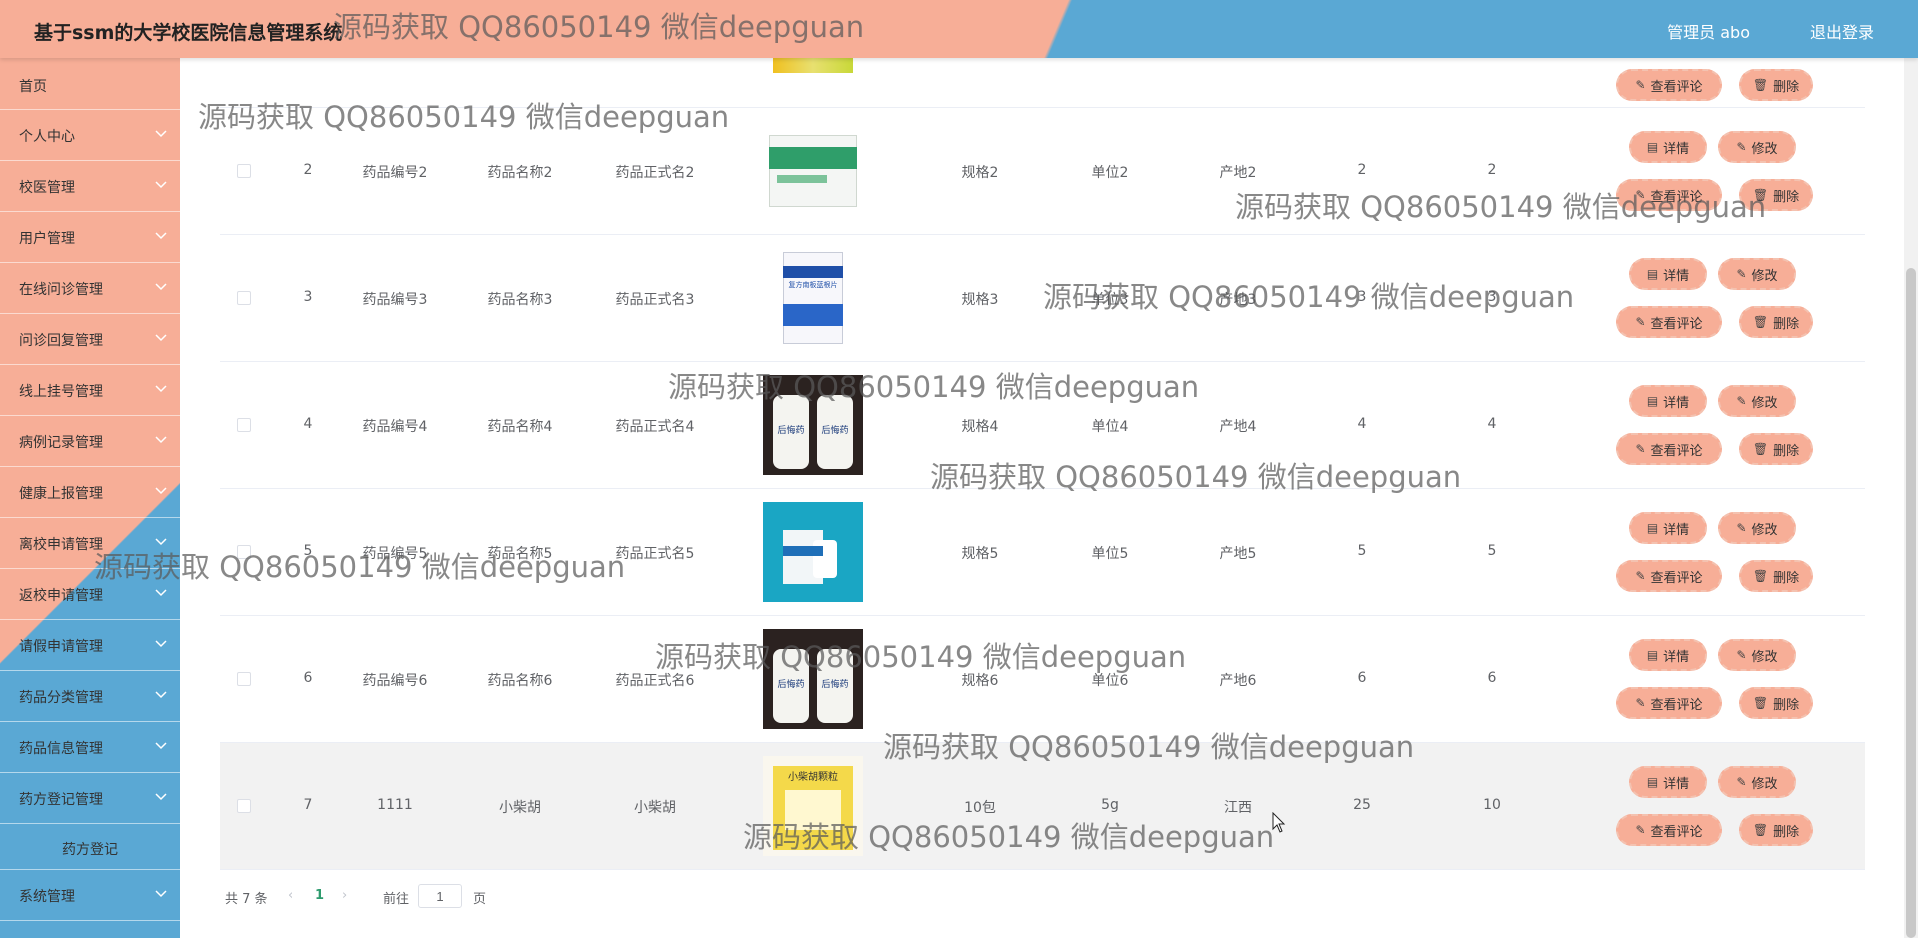  Describe the element at coordinates (980, 300) in the screenshot. I see `drug-spec: 规格3` at that location.